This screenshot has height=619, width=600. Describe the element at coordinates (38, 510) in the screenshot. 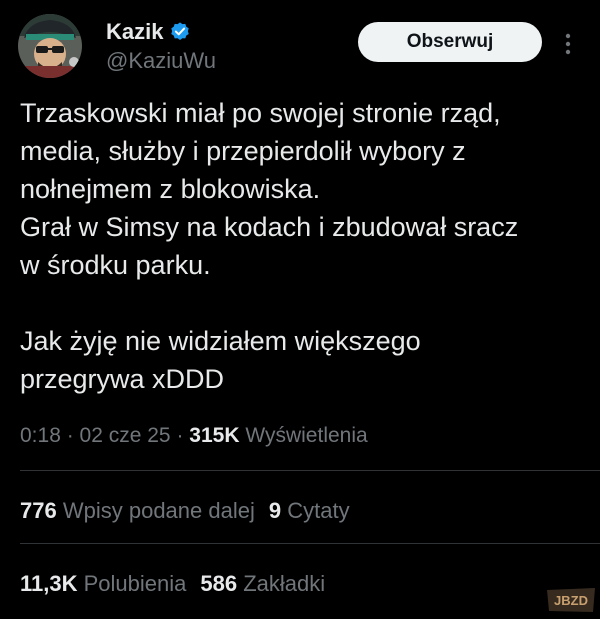

I see `reposts-count: 776` at that location.